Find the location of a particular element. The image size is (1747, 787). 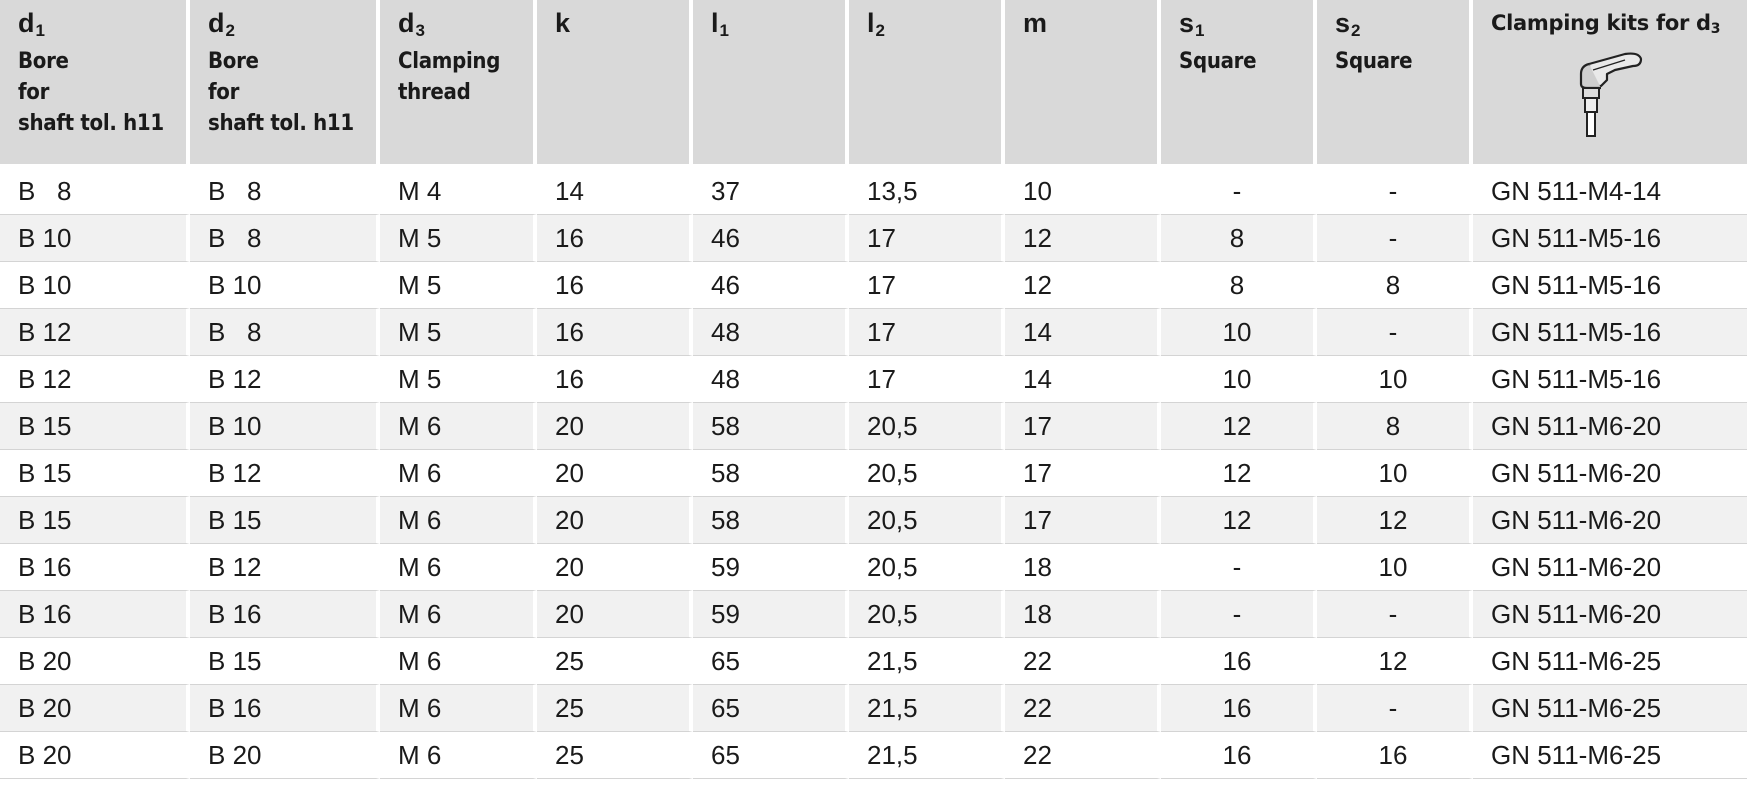

cell-s2: 12 is located at coordinates (1395, 520).